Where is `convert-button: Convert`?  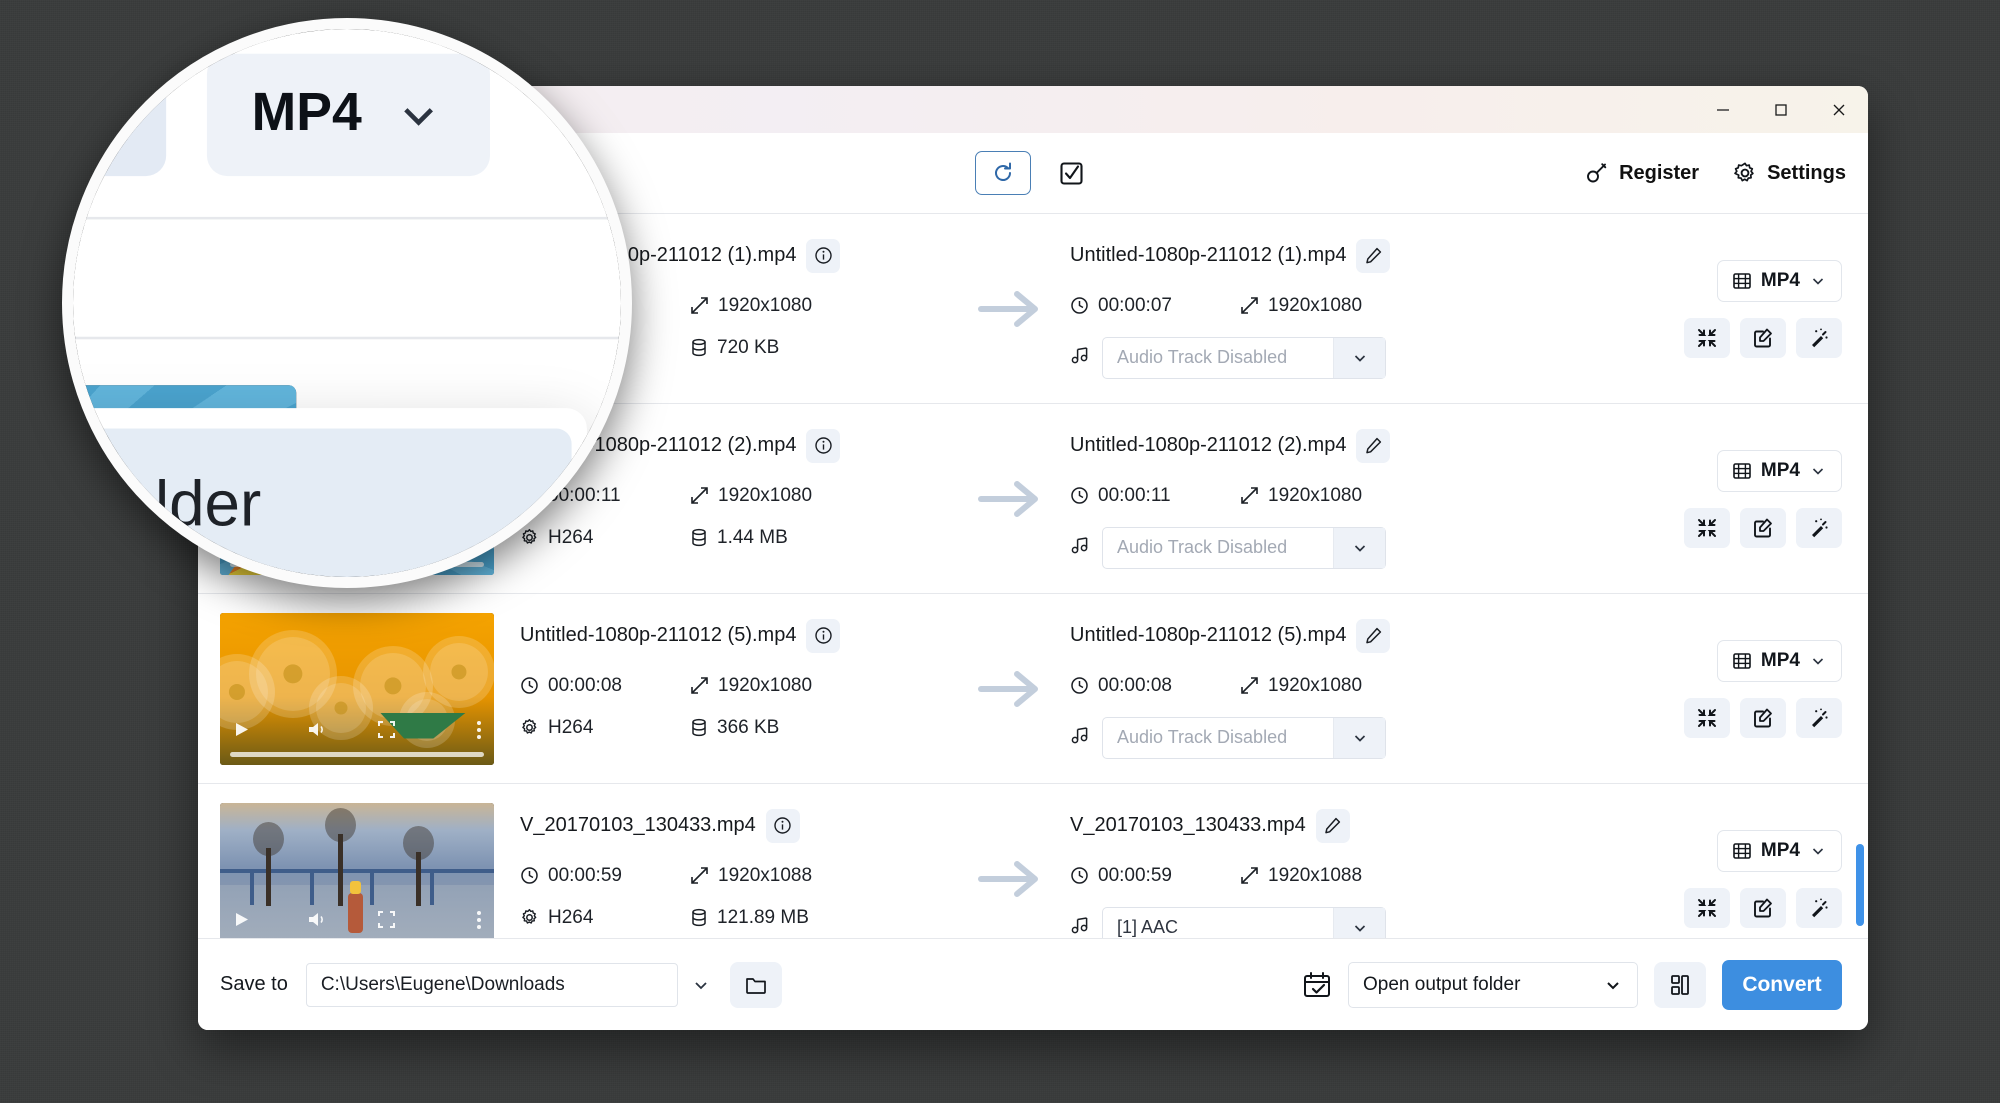
convert-button: Convert is located at coordinates (1782, 984).